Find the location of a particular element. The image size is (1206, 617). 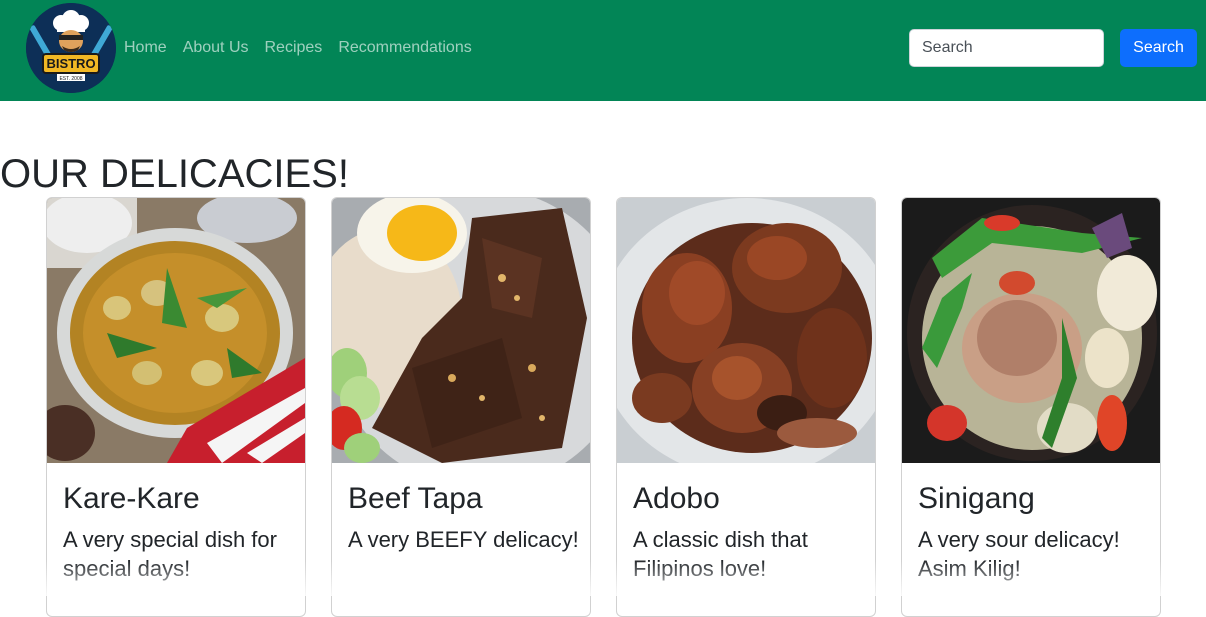

nav-item-about-us: About Us is located at coordinates (216, 48).